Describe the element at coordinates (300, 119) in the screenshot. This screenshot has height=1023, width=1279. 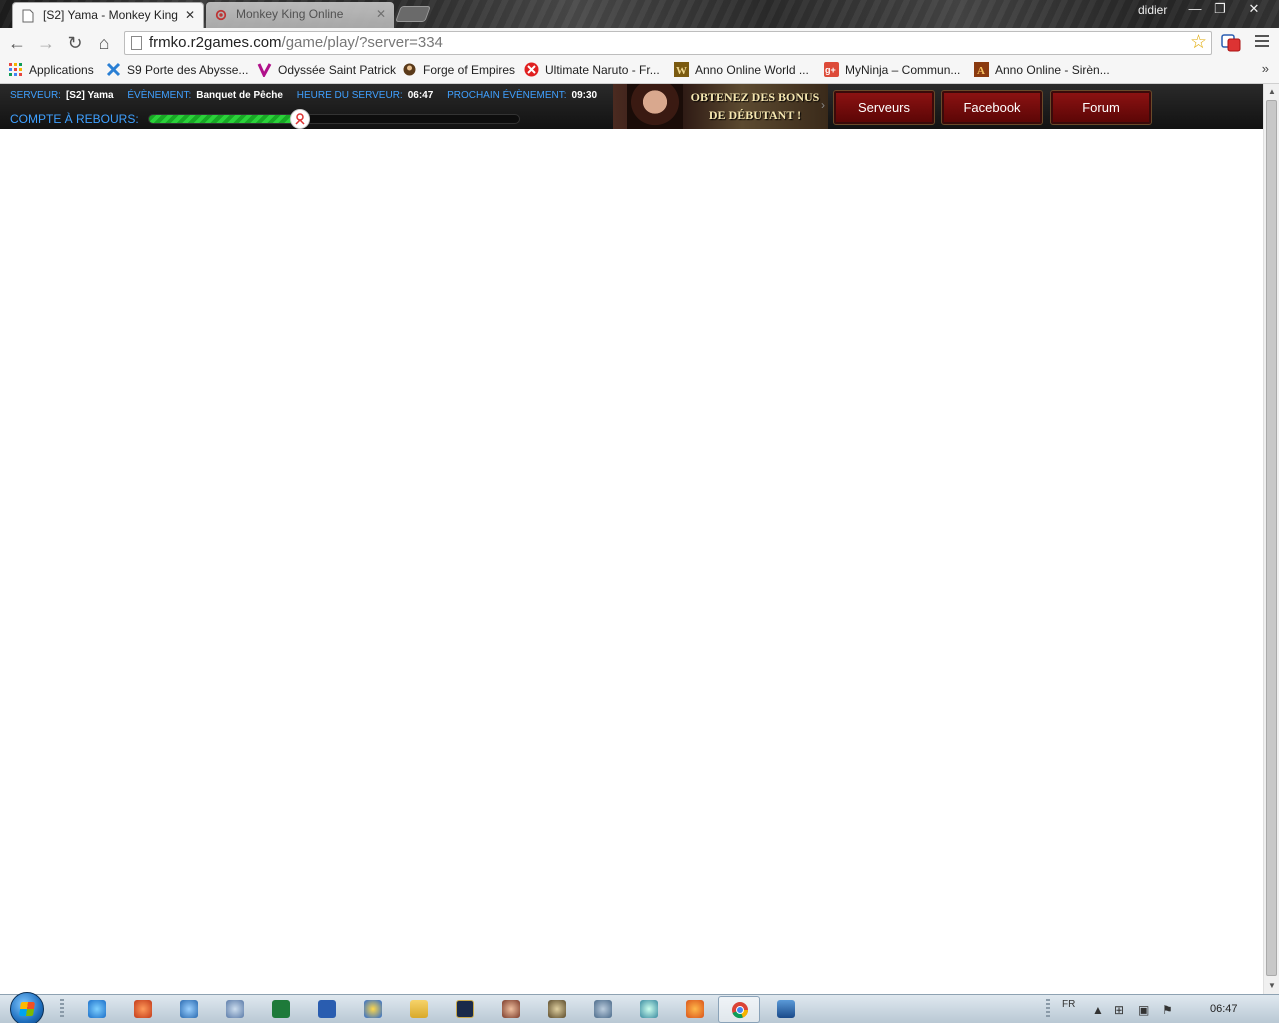
I see `countdown-marker-icon` at that location.